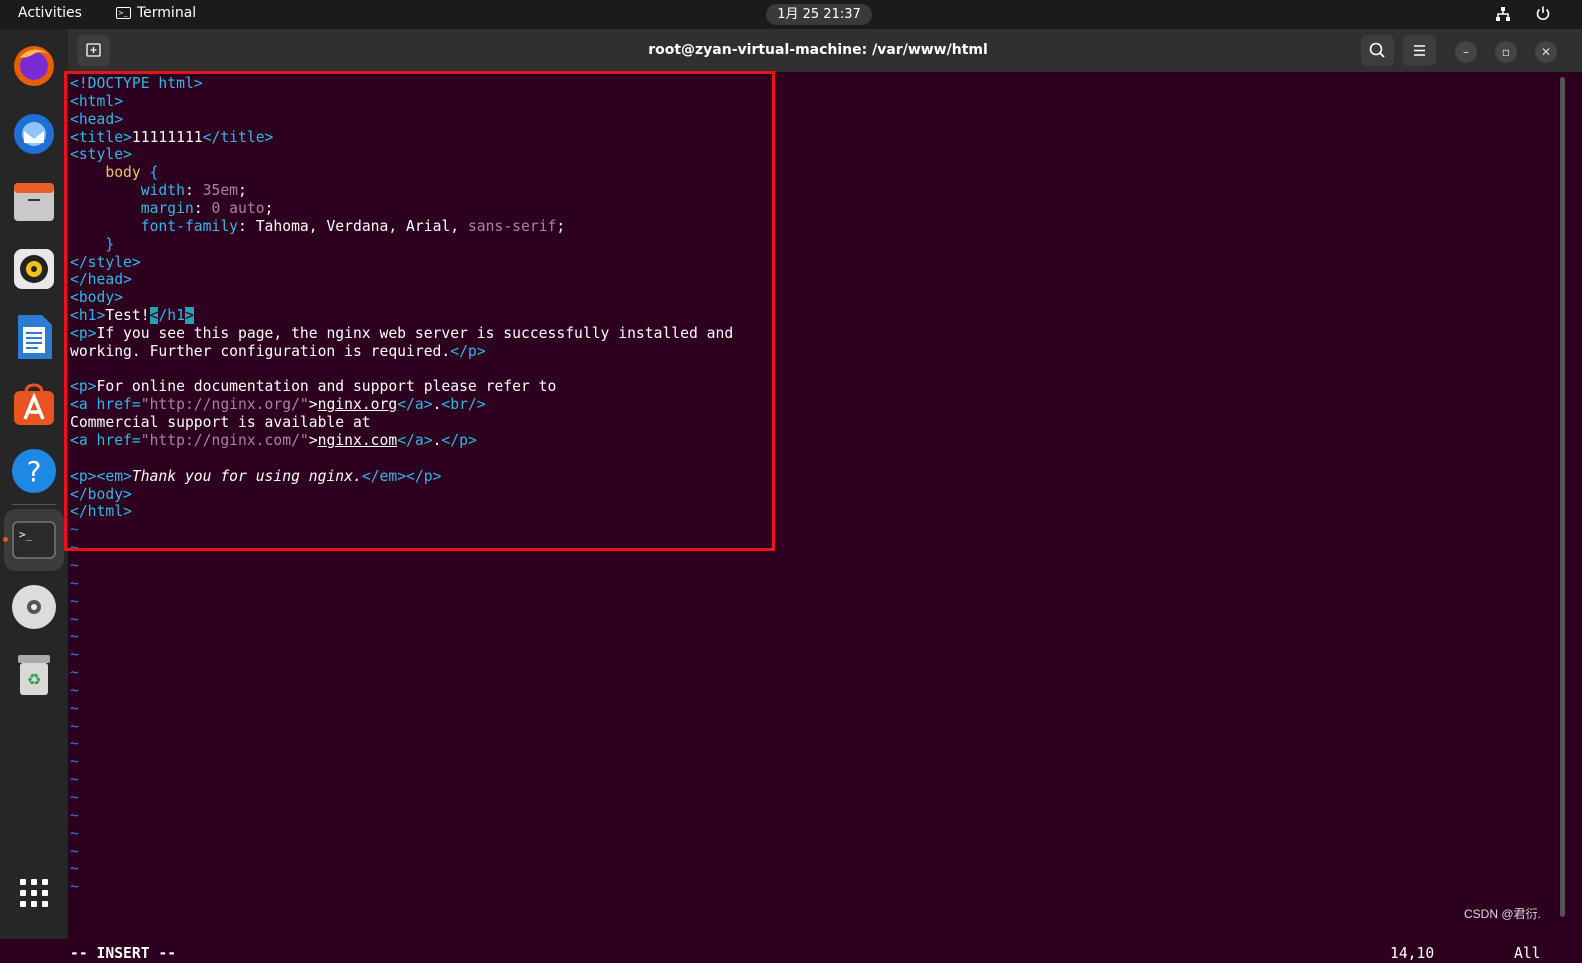  I want to click on dock-dvd, so click(34, 607).